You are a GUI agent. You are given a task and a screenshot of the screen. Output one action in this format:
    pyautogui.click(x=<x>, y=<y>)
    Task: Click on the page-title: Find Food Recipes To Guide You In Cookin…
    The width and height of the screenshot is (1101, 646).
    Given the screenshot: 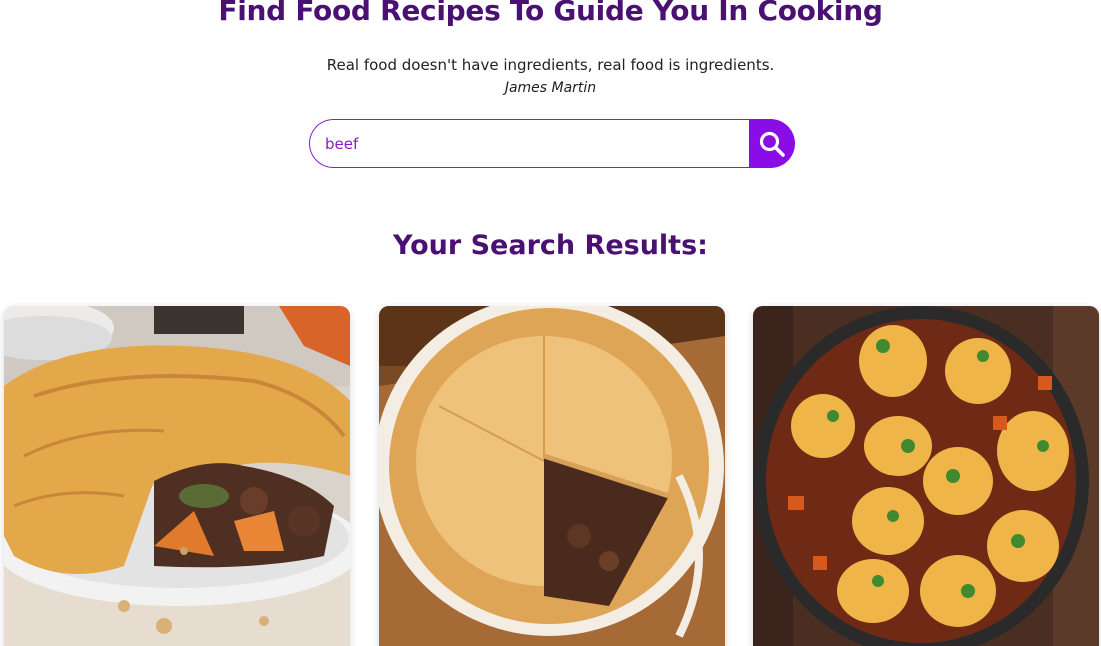 What is the action you would take?
    pyautogui.click(x=550, y=13)
    